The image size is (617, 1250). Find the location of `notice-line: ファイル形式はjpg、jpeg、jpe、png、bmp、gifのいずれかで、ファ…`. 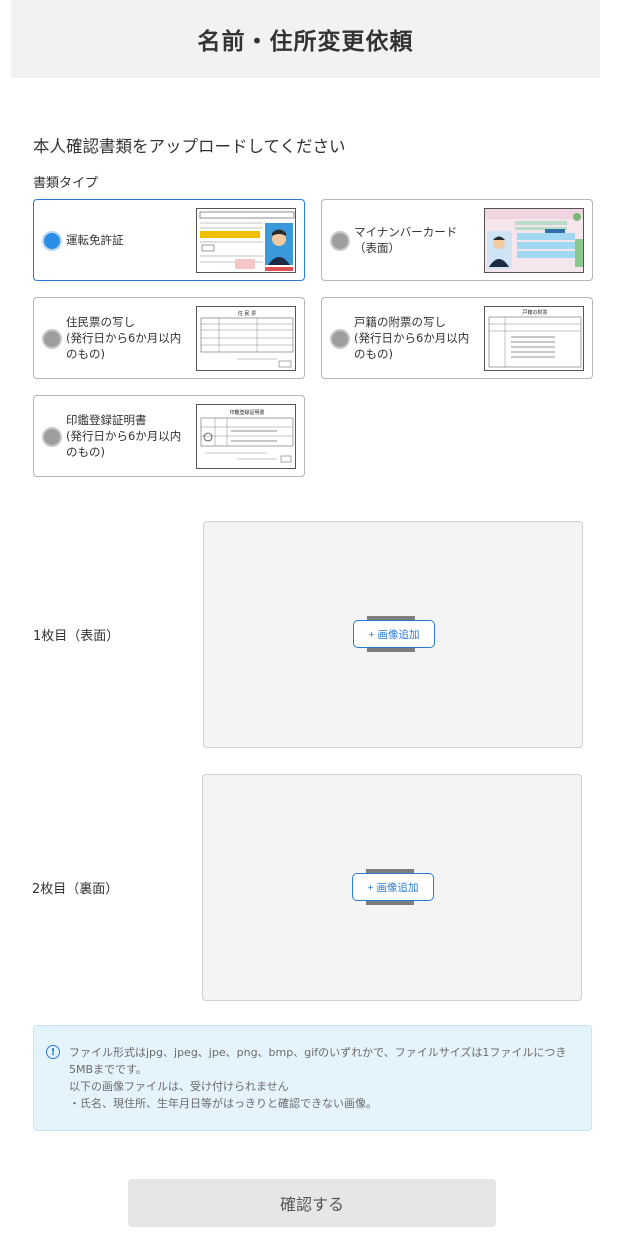

notice-line: ファイル形式はjpg、jpeg、jpe、png、bmp、gifのいずれかで、ファ… is located at coordinates (318, 1061).